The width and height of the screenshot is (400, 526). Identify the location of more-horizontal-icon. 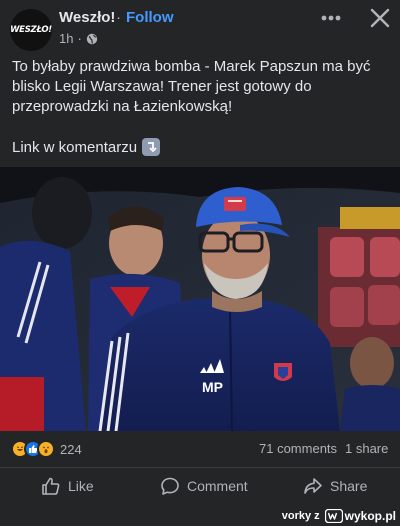
(331, 18).